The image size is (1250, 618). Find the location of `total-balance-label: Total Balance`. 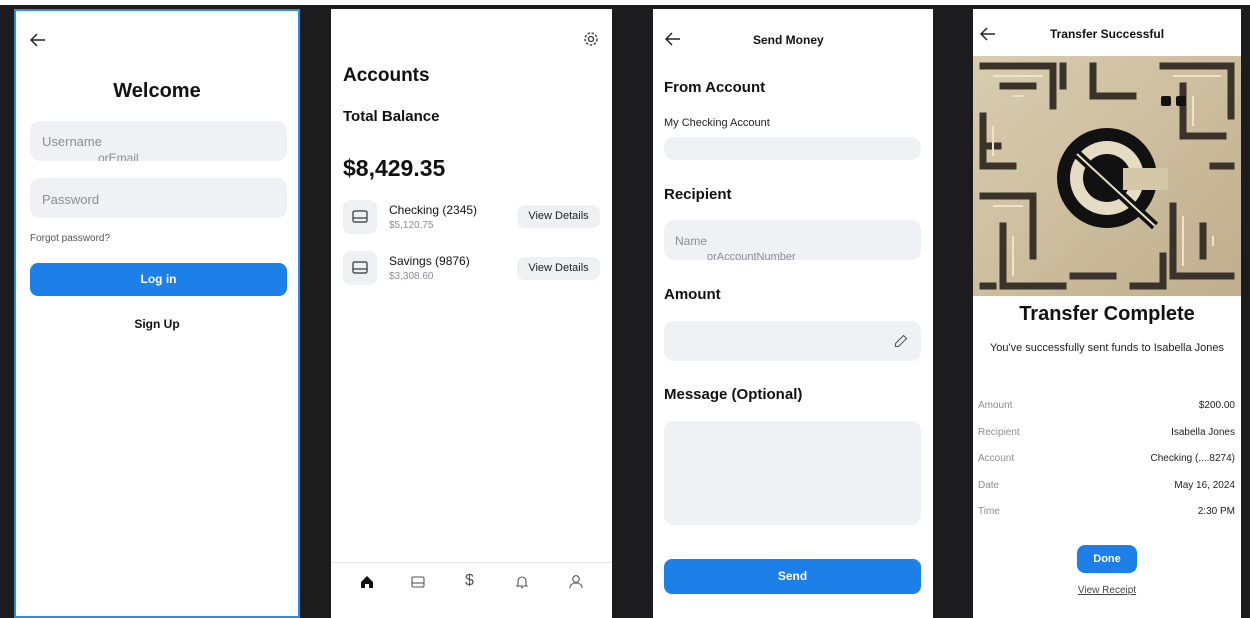

total-balance-label: Total Balance is located at coordinates (391, 116).